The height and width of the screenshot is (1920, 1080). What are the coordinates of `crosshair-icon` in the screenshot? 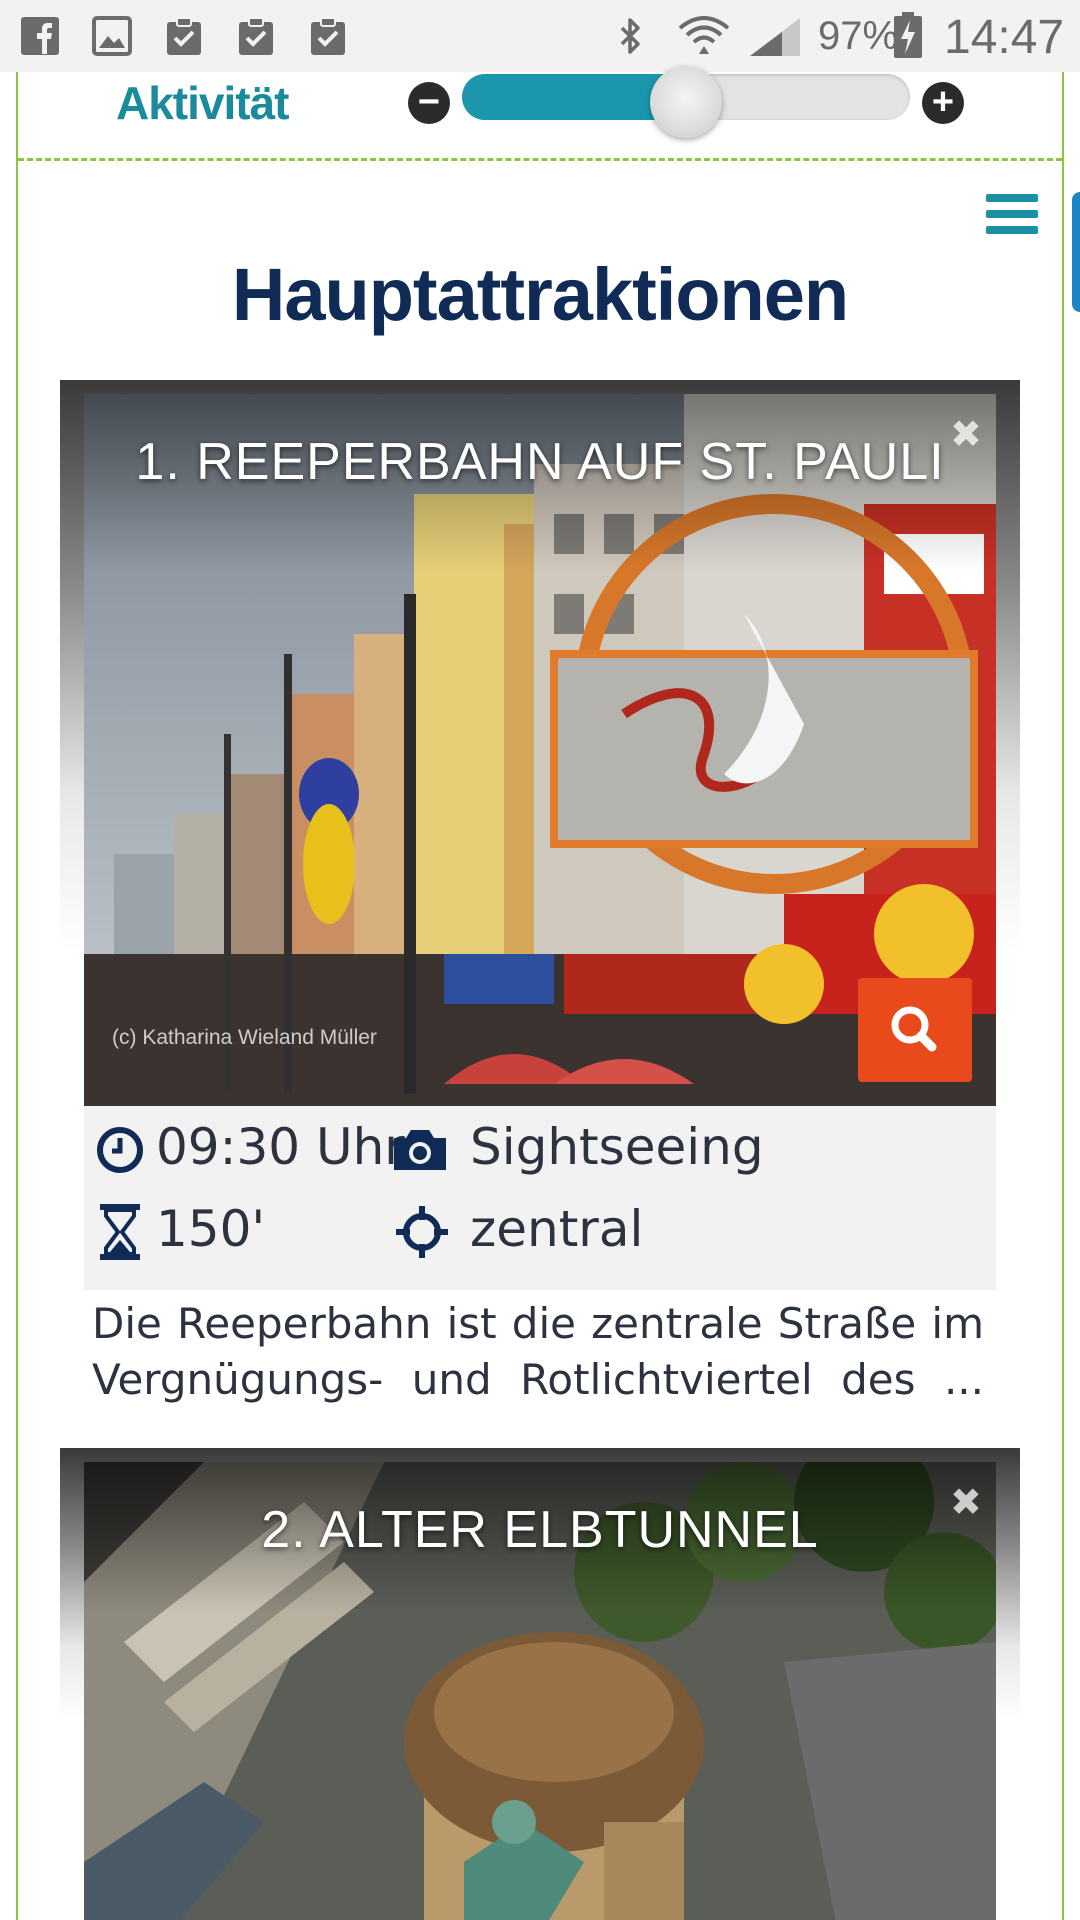 It's located at (422, 1232).